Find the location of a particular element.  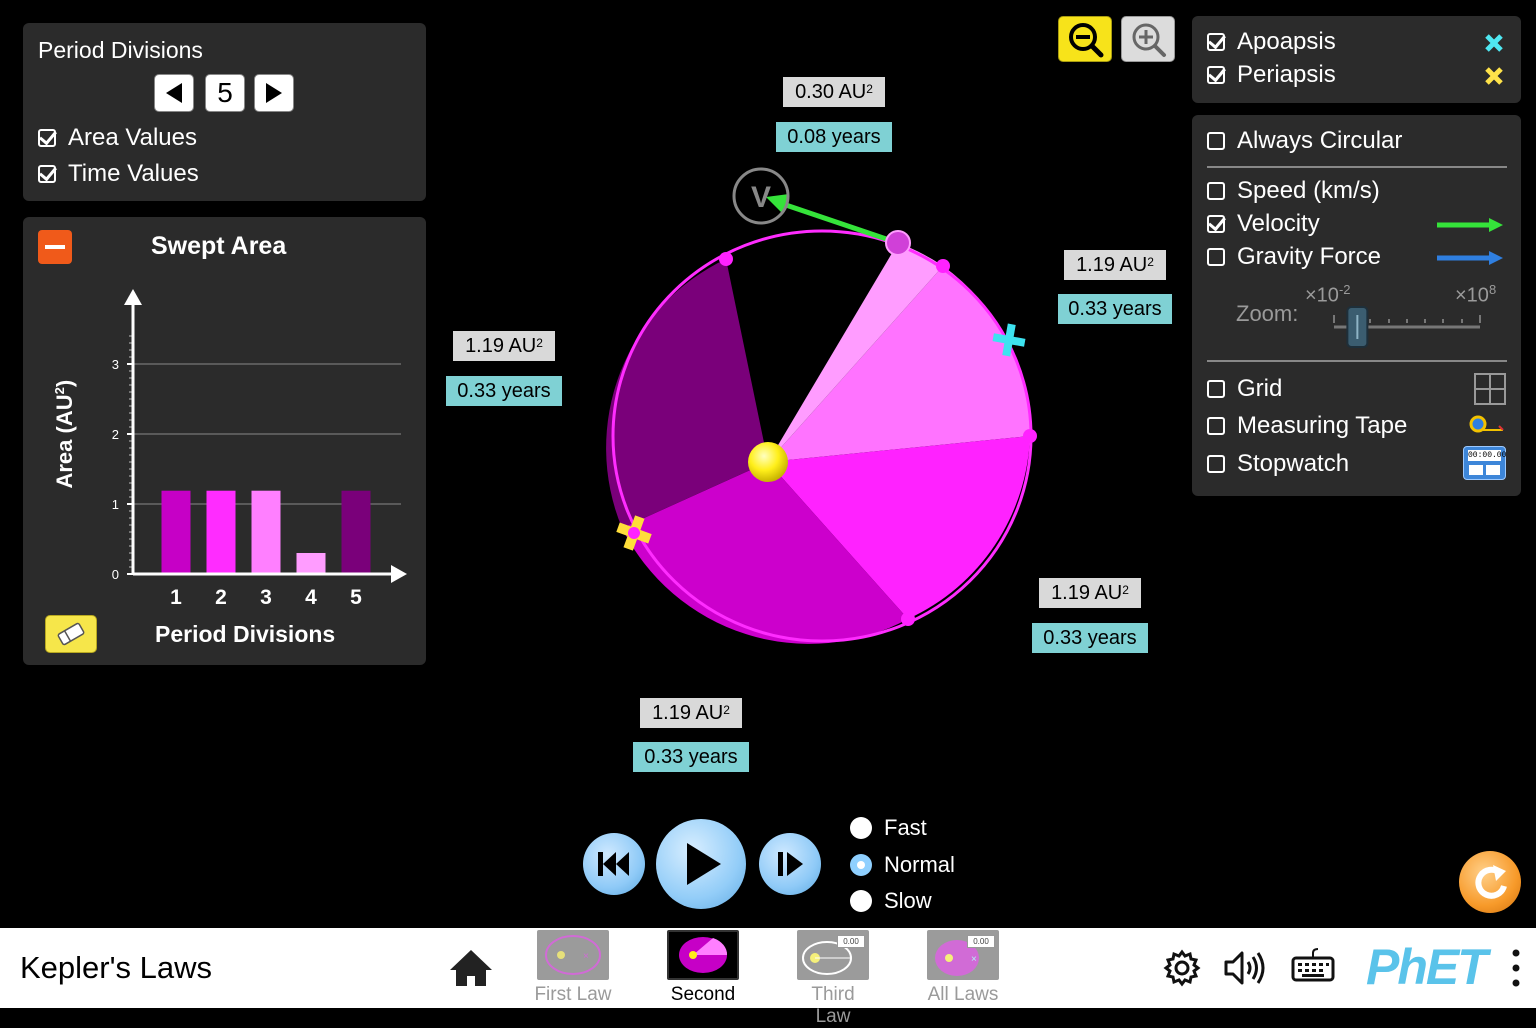

velocity-arrow is located at coordinates (839, 223).